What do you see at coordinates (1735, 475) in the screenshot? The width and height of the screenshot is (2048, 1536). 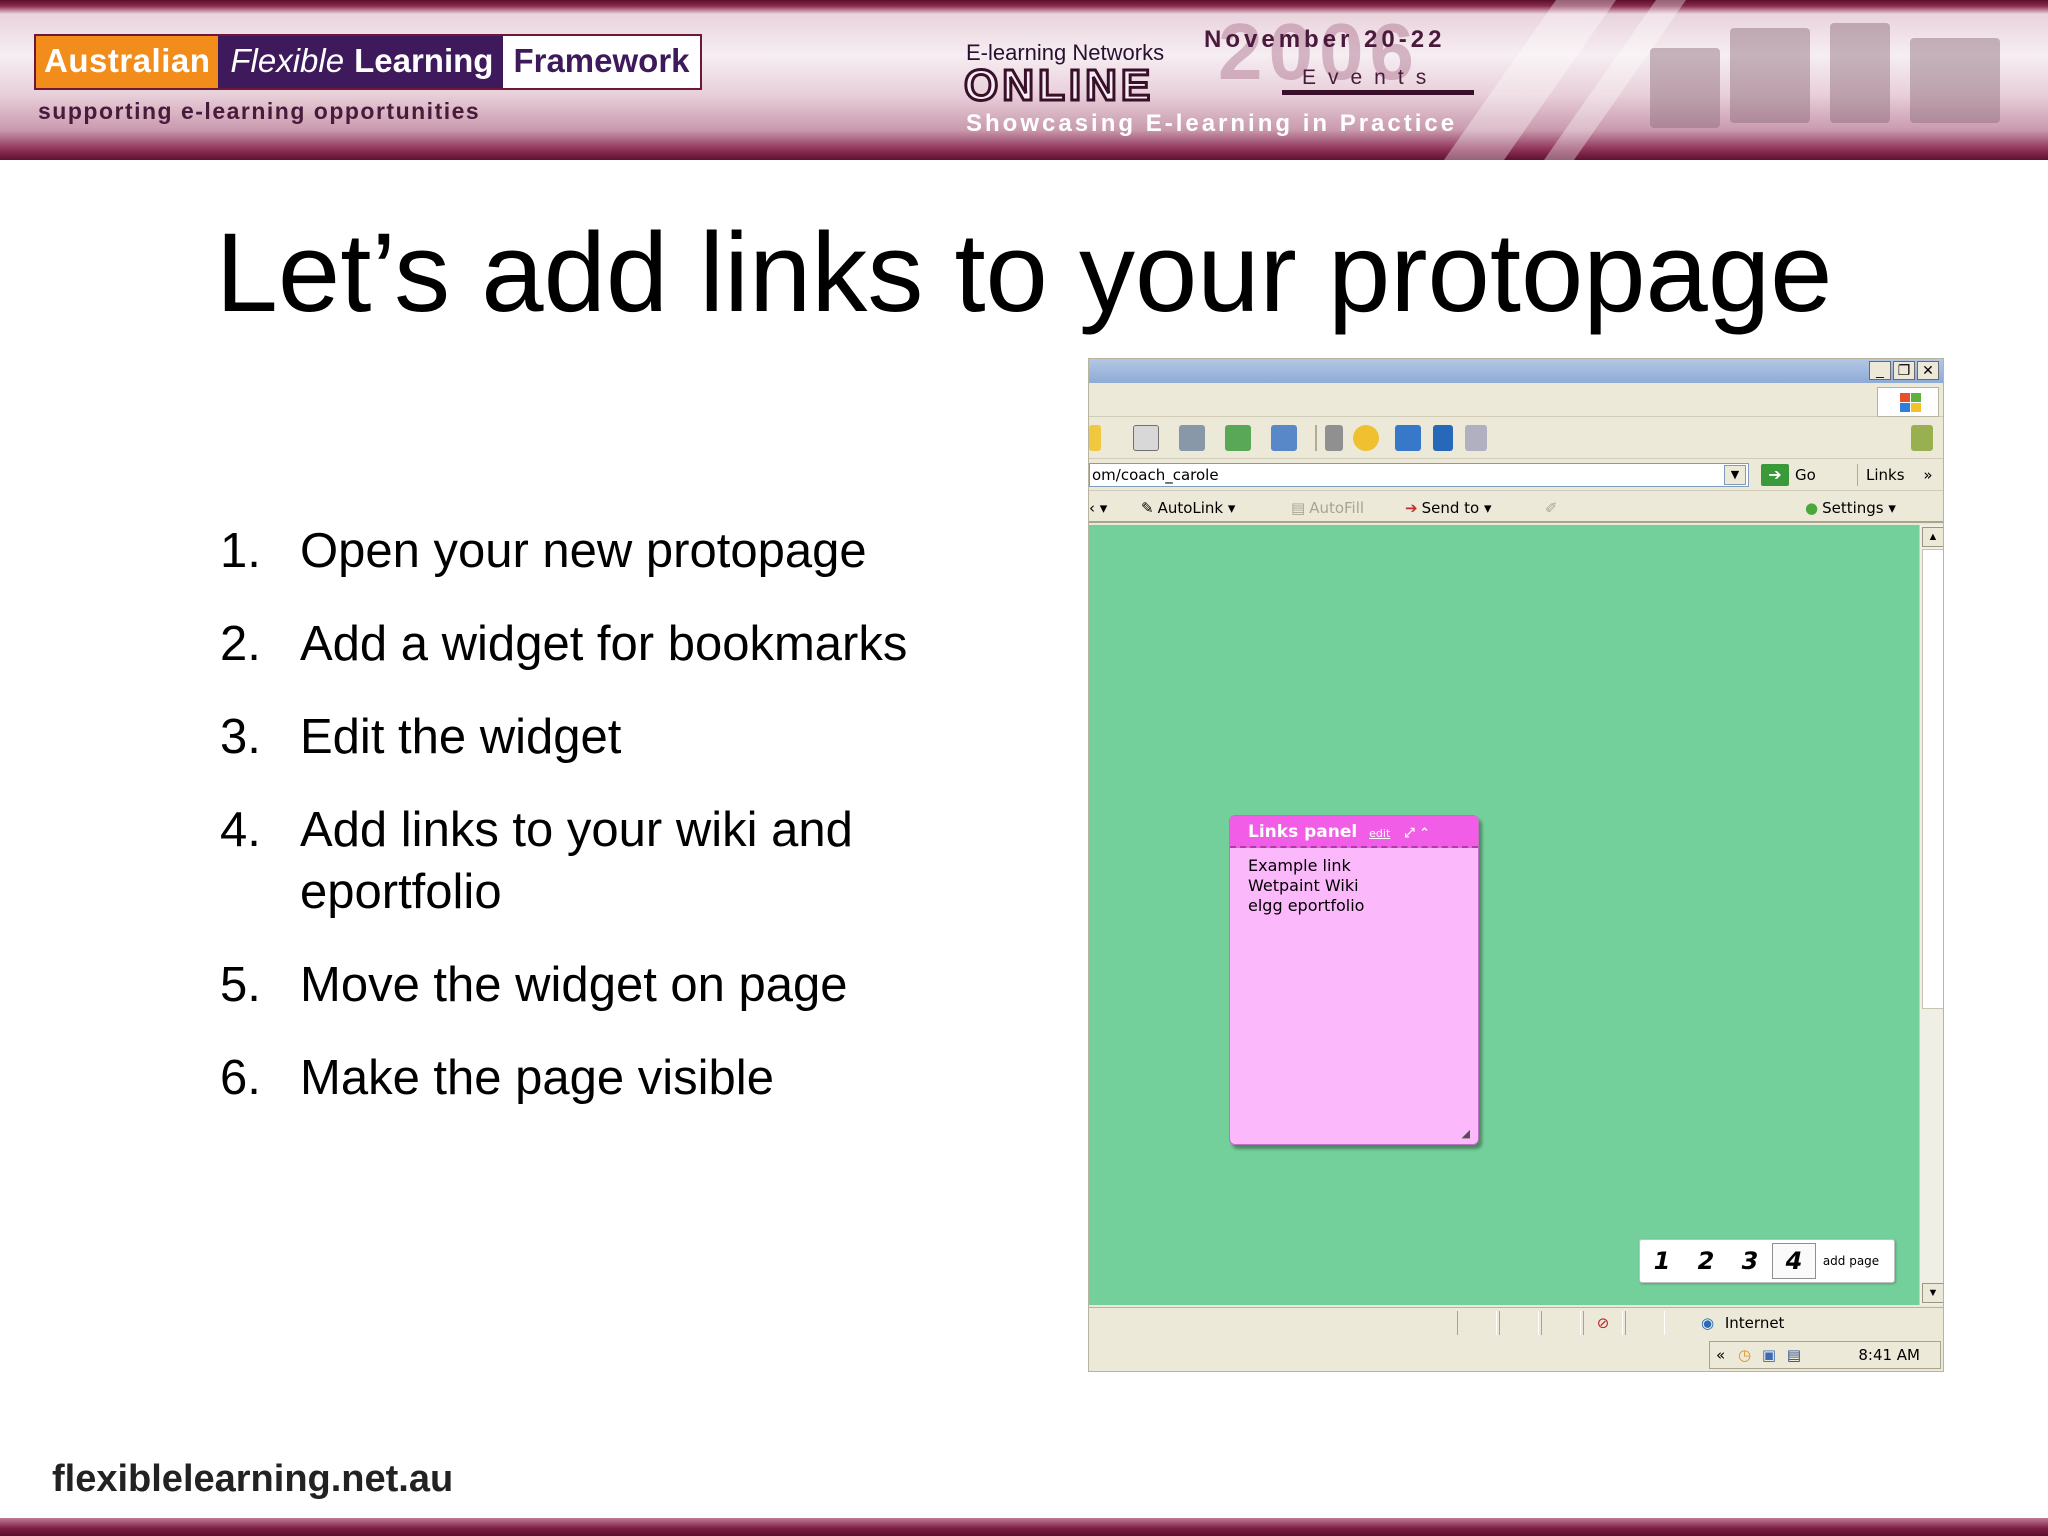 I see `address-dropdown-icon: ▼` at bounding box center [1735, 475].